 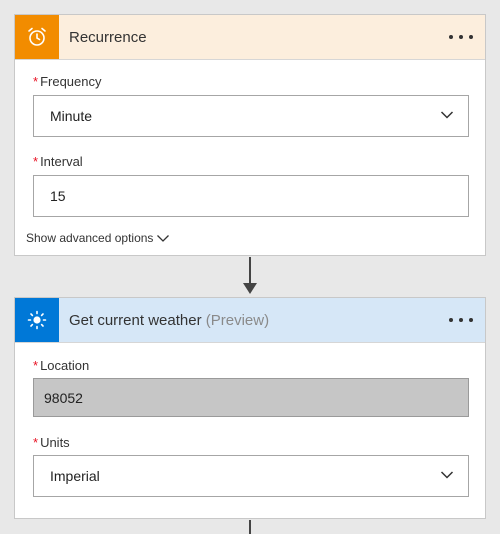 What do you see at coordinates (90, 238) in the screenshot?
I see `advanced-options-label: Show advanced options` at bounding box center [90, 238].